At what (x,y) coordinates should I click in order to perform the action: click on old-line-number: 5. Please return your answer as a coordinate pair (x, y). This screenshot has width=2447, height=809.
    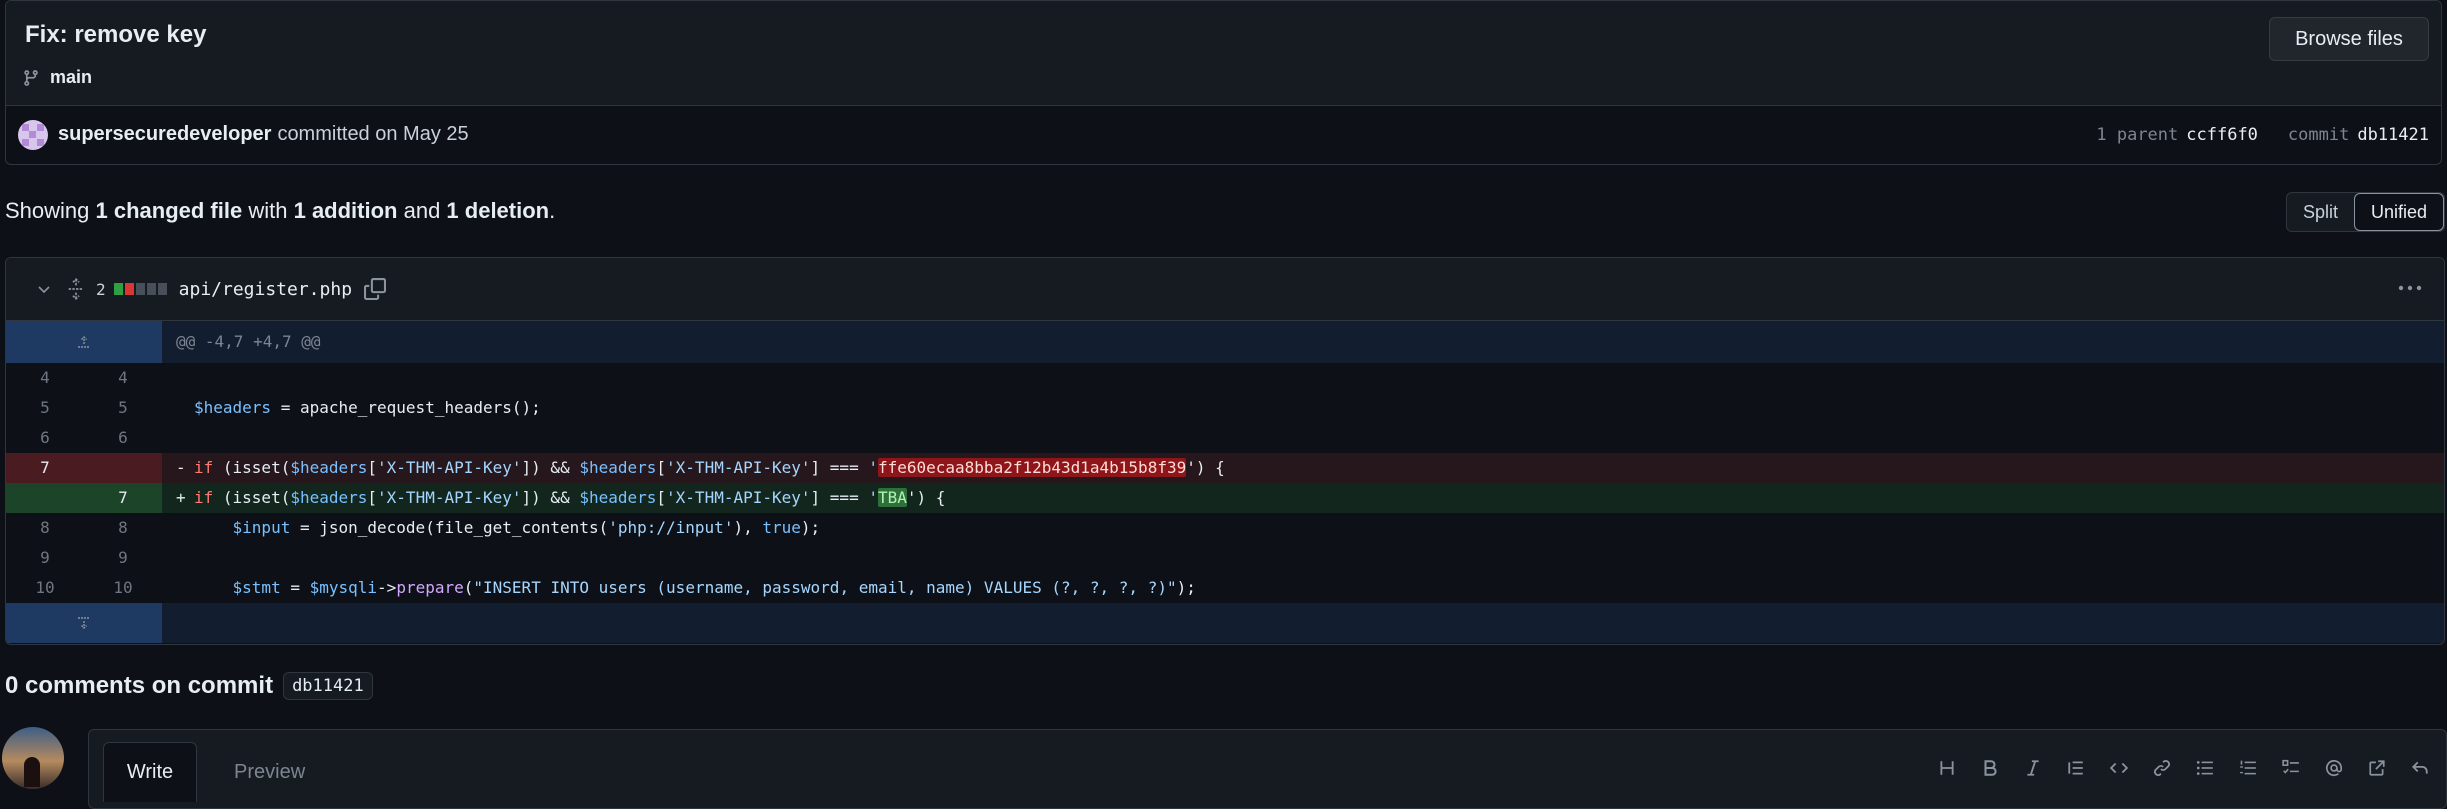
    Looking at the image, I should click on (45, 408).